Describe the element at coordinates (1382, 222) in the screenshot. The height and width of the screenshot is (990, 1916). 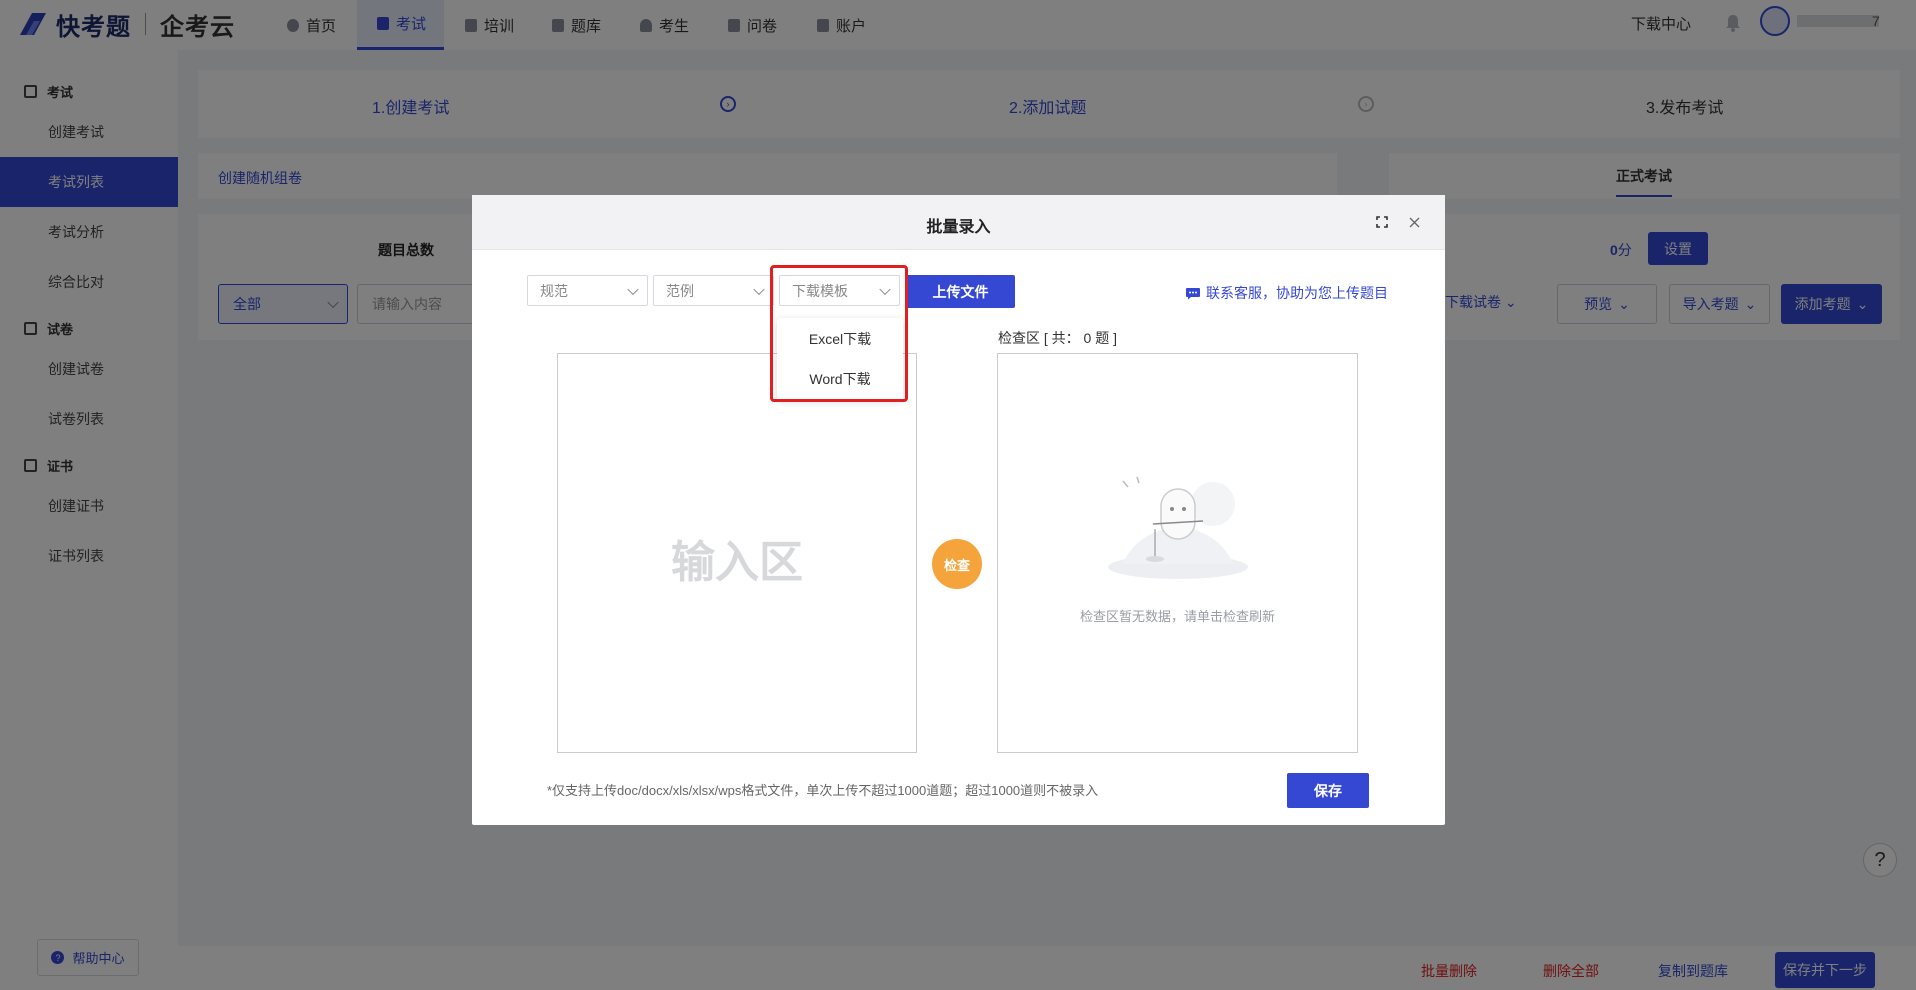
I see `fullscreen-icon` at that location.